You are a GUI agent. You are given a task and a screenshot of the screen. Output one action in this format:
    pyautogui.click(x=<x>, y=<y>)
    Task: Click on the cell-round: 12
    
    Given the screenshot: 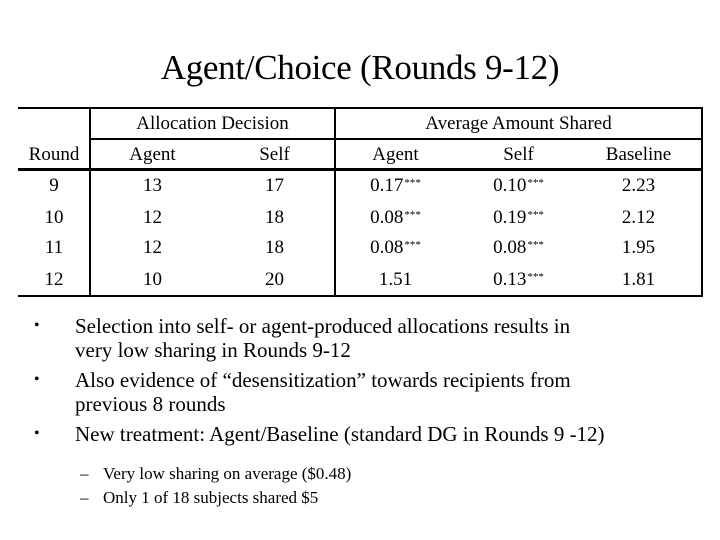 What is the action you would take?
    pyautogui.click(x=54, y=280)
    